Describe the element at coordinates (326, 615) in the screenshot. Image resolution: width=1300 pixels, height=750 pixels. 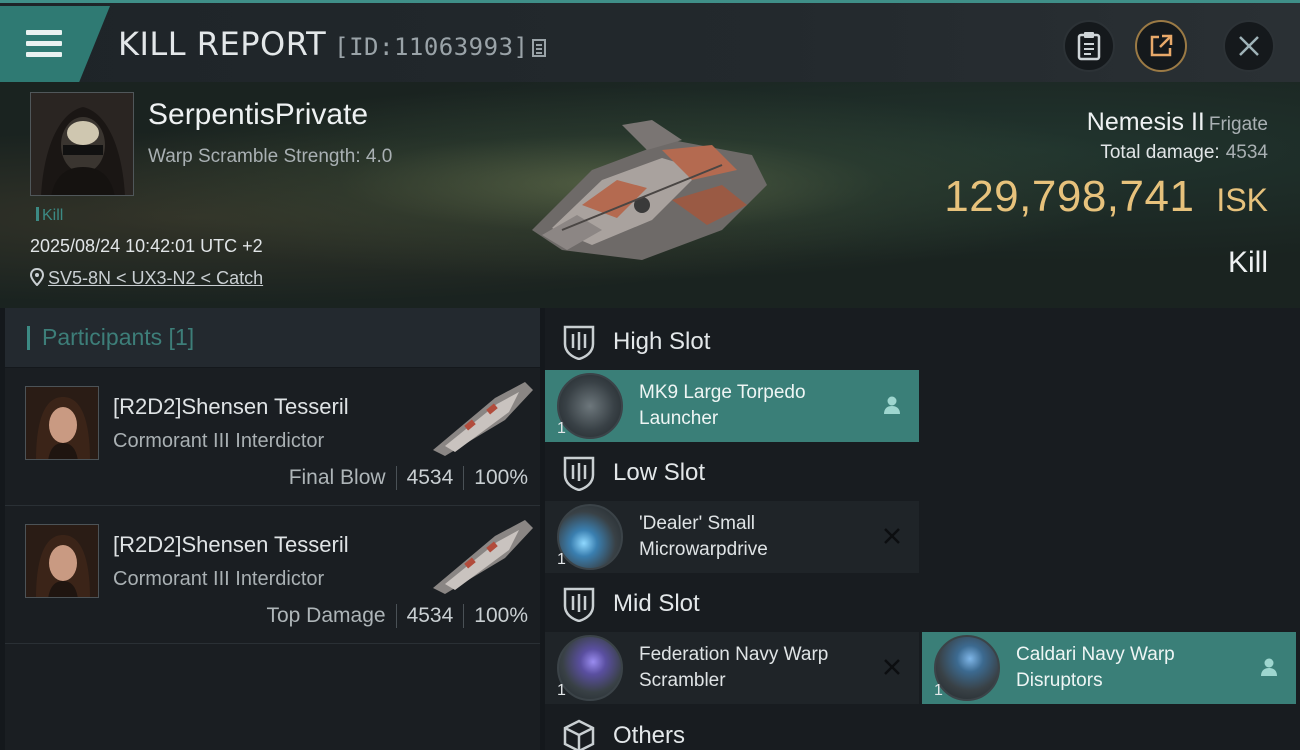
I see `participant-label: Top Damage` at that location.